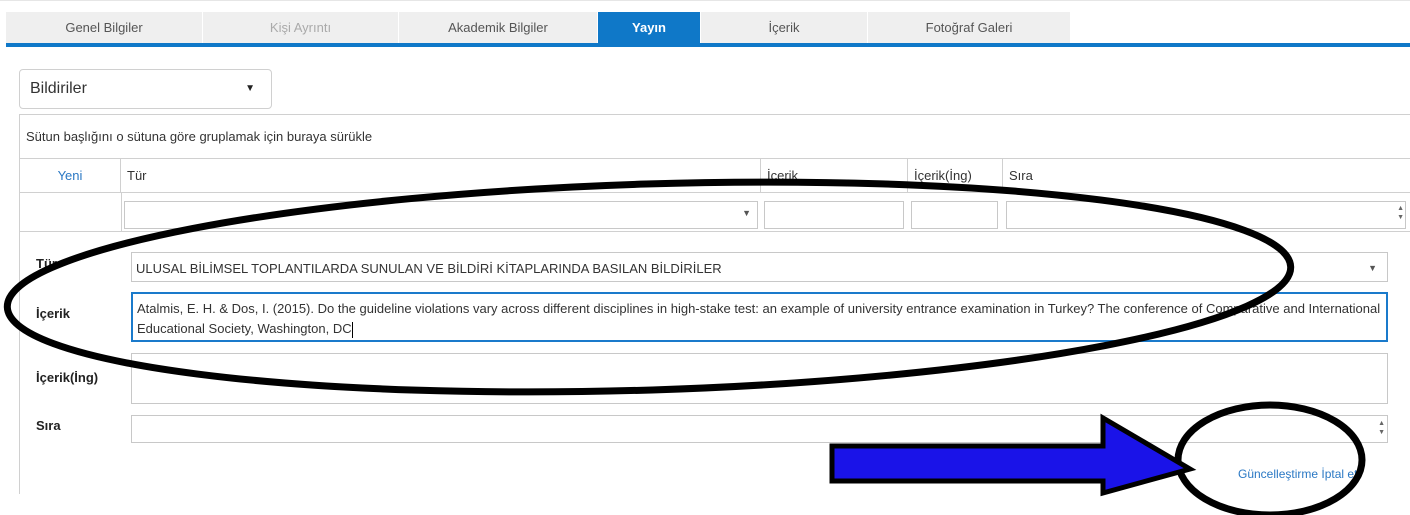 The height and width of the screenshot is (515, 1410). I want to click on column-header-tur: Tür, so click(441, 176).